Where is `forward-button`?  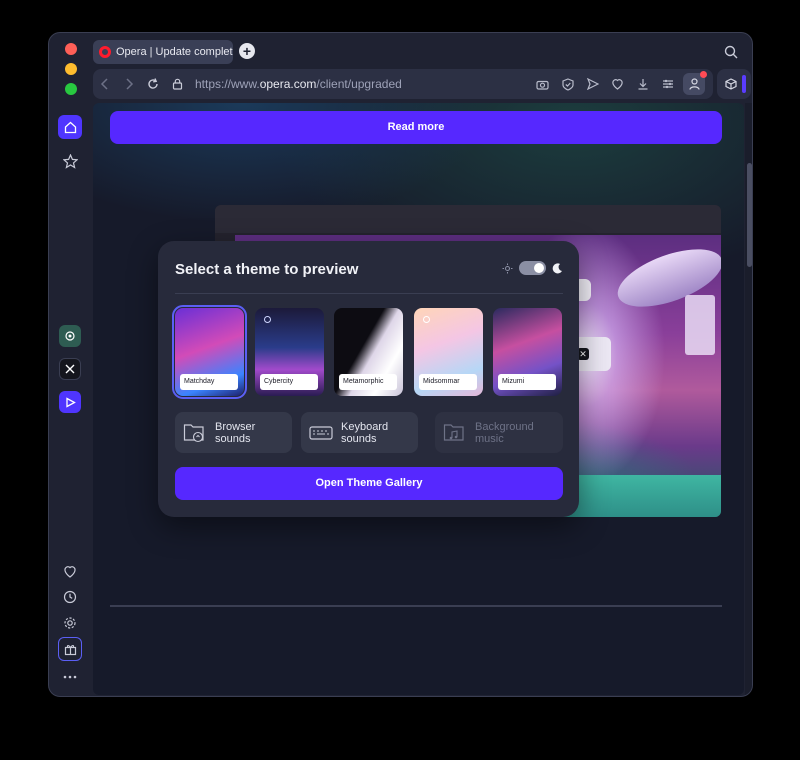
forward-button is located at coordinates (129, 84).